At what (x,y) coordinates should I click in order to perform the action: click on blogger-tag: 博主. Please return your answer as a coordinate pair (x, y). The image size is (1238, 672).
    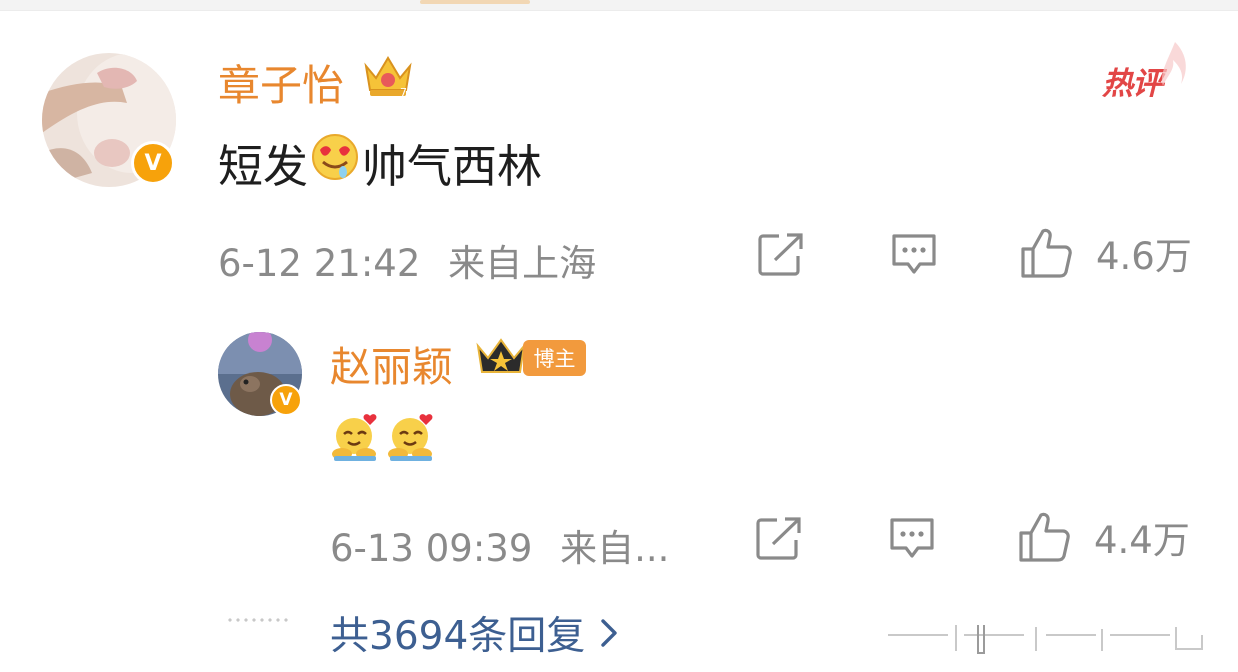
    Looking at the image, I should click on (554, 358).